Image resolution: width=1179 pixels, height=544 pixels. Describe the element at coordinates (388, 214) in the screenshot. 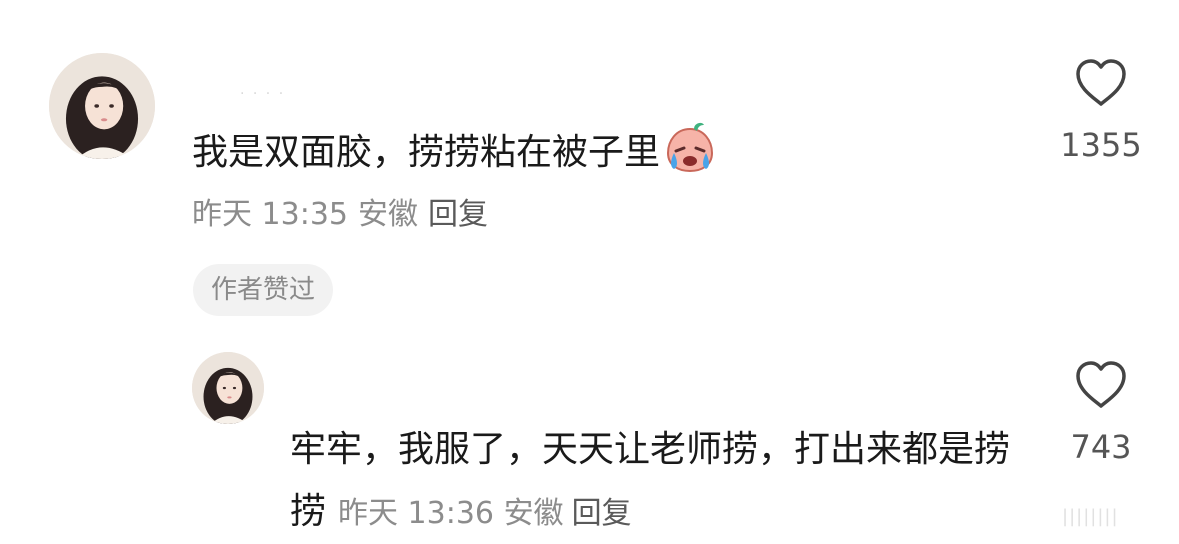

I see `comment-location: 安徽` at that location.